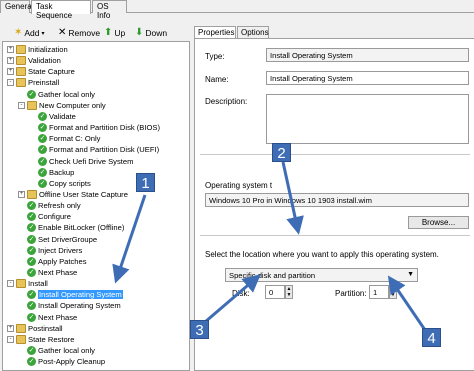 This screenshot has width=474, height=371. What do you see at coordinates (292, 198) in the screenshot?
I see `callout-2-arrow` at bounding box center [292, 198].